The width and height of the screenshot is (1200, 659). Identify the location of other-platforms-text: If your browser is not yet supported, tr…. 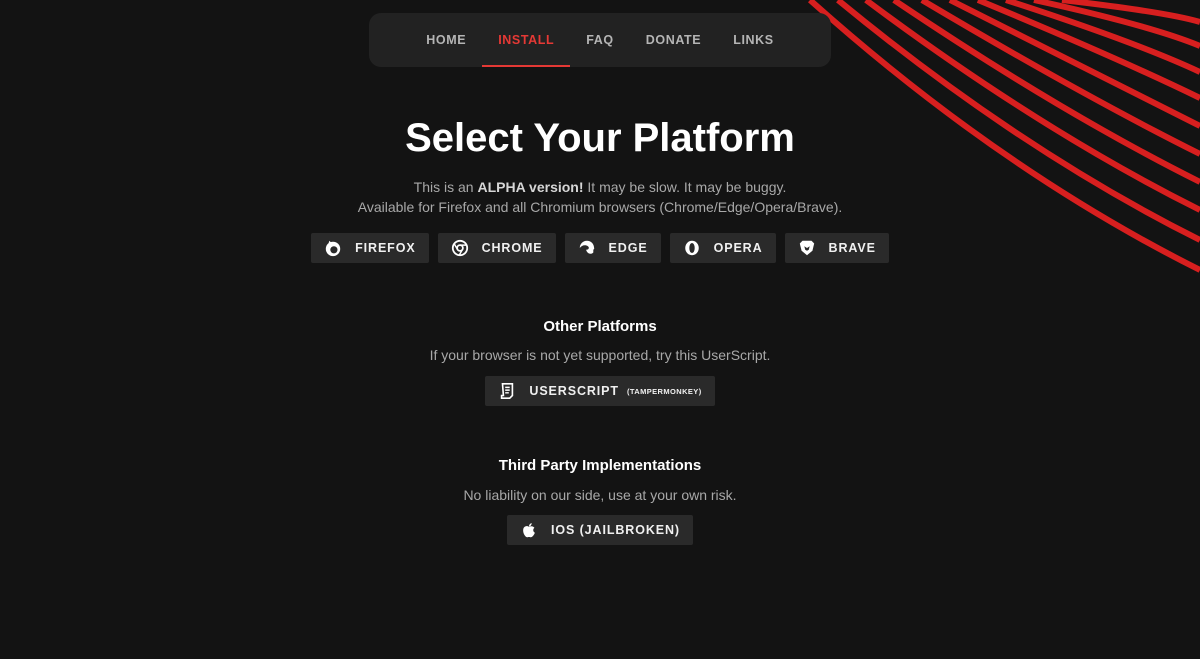
(600, 355).